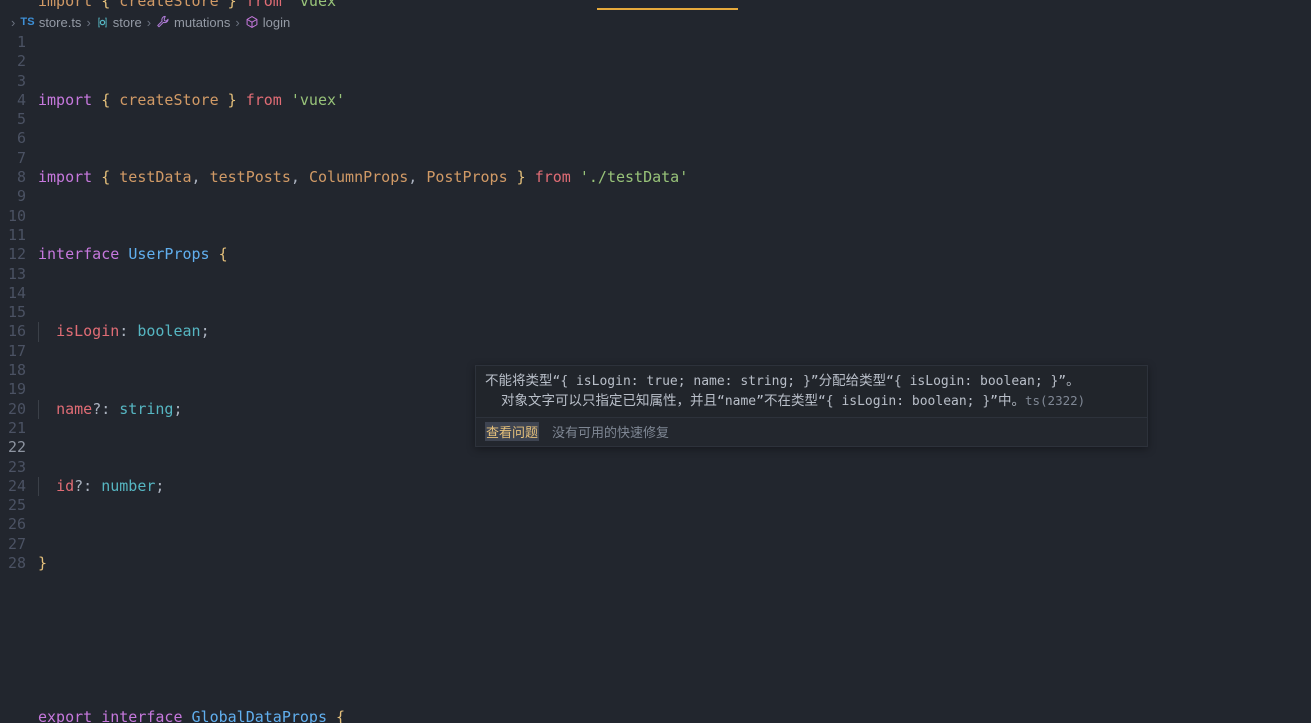 This screenshot has height=723, width=1311. Describe the element at coordinates (976, 381) in the screenshot. I see `tt-l1-type-expected: “{ isLogin: boolean; }”` at that location.